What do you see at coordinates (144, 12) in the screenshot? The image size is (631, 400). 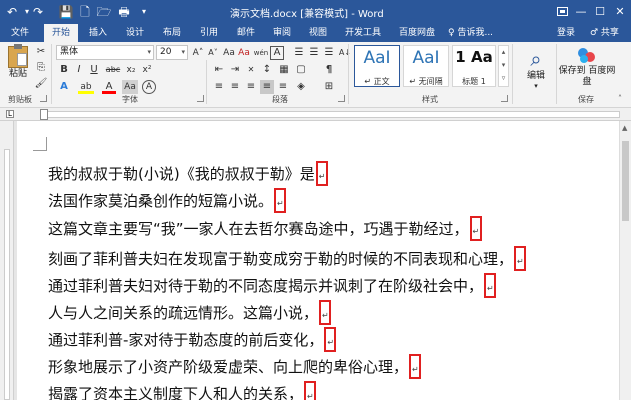 I see `customize-qat-icon: ▾` at bounding box center [144, 12].